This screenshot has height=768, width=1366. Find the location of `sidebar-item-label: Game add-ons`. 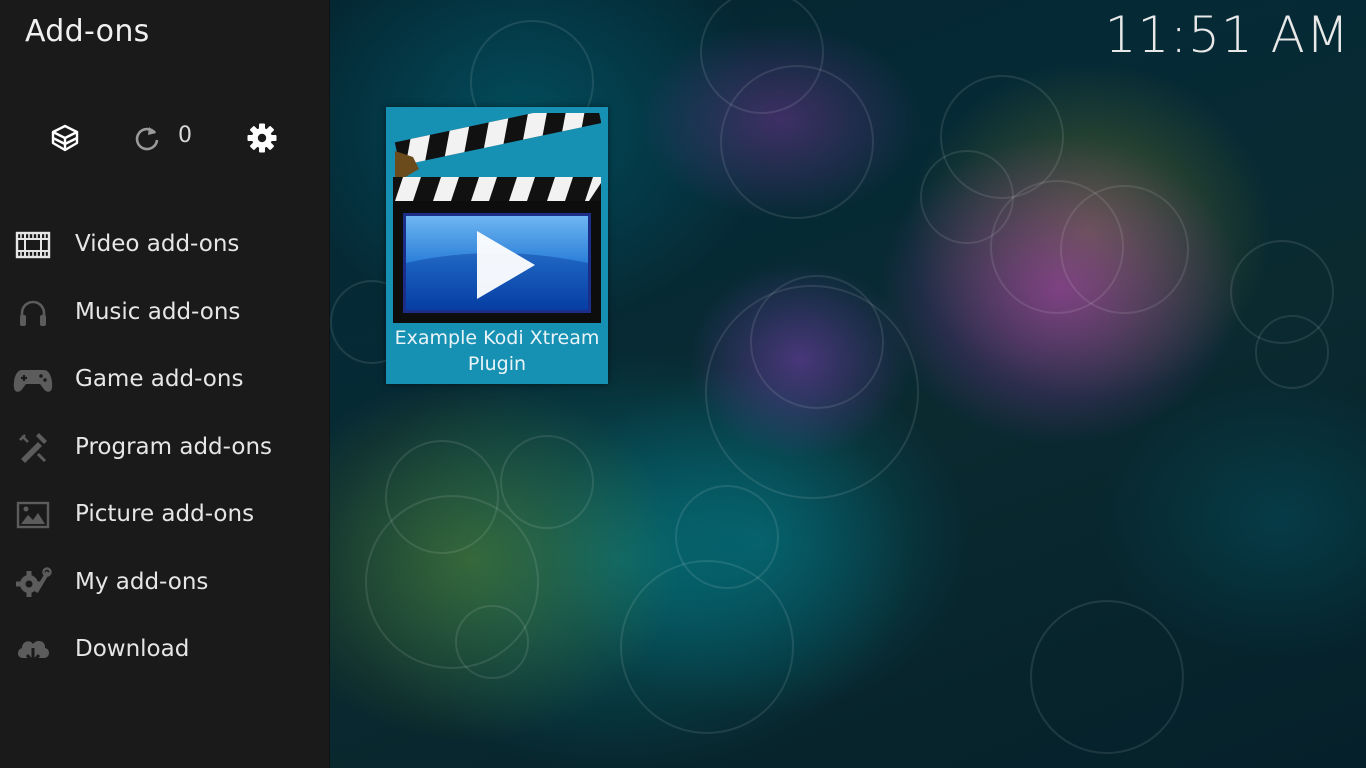

sidebar-item-label: Game add-ons is located at coordinates (159, 379).